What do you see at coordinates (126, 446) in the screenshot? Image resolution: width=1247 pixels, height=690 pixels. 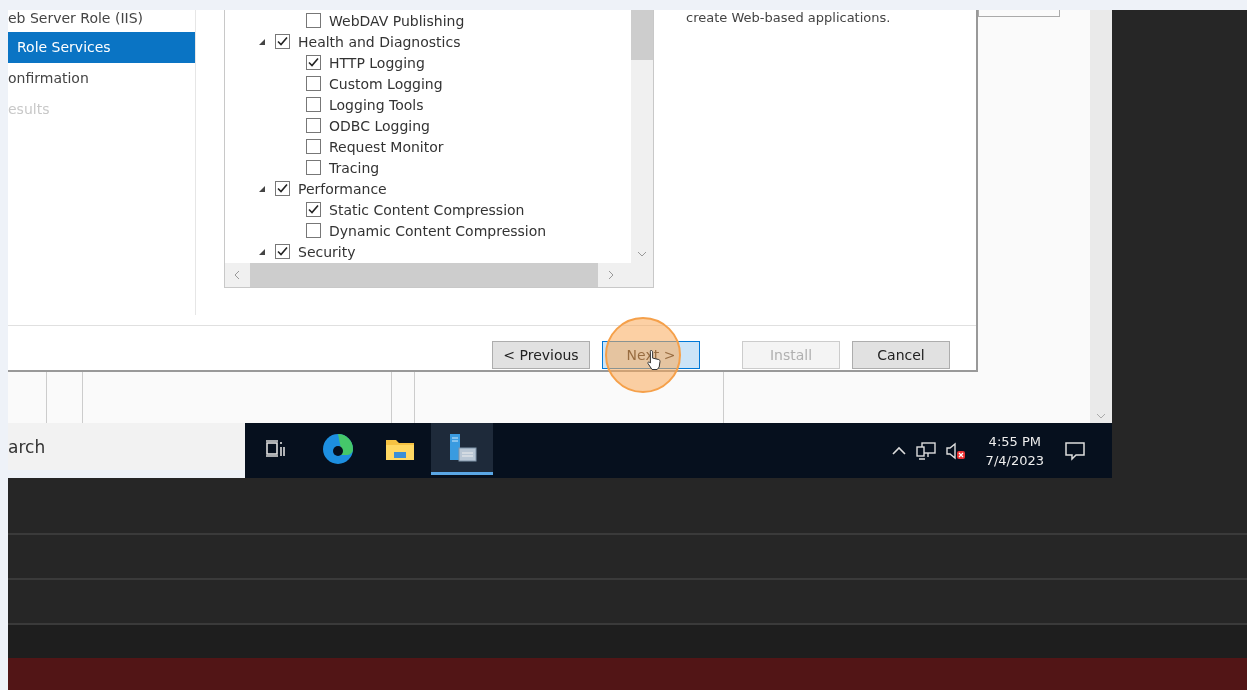 I see `search-box: arch` at bounding box center [126, 446].